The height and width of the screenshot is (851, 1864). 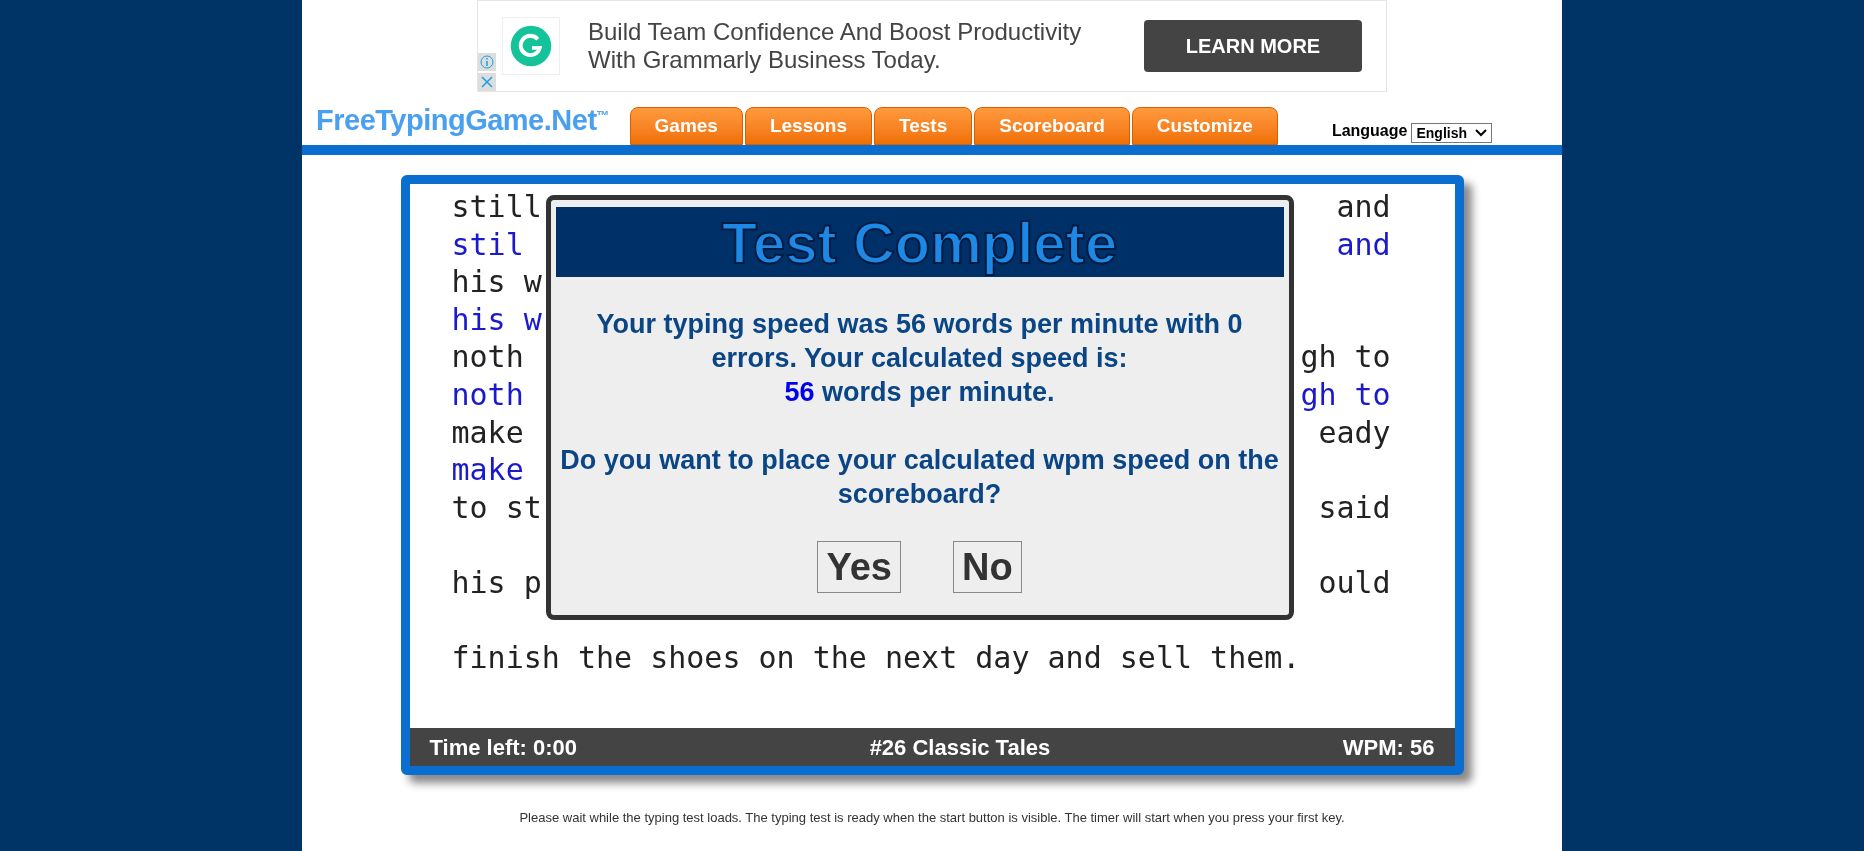 What do you see at coordinates (487, 62) in the screenshot?
I see `info-icon` at bounding box center [487, 62].